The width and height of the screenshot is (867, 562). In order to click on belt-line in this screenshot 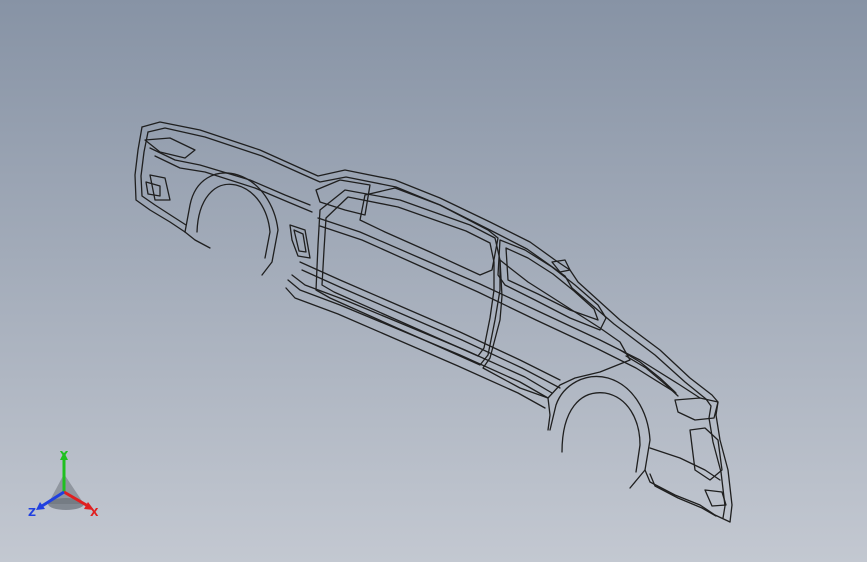, I will do `click(509, 308)`.